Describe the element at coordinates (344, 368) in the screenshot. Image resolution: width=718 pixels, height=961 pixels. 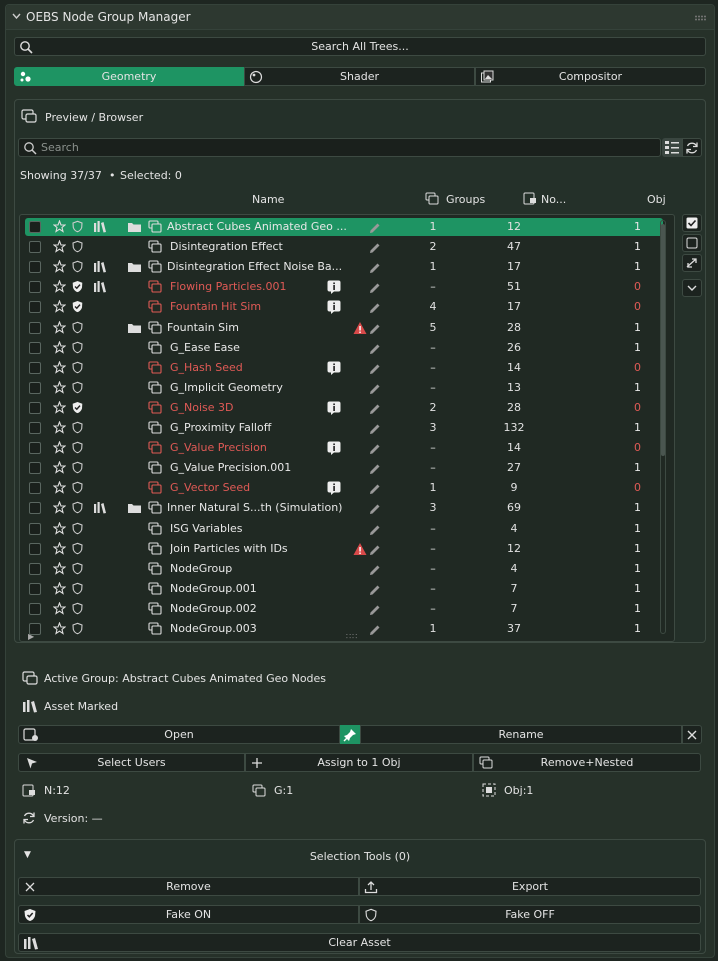
I see `list-item: G_Hash Seed – 14 0` at that location.